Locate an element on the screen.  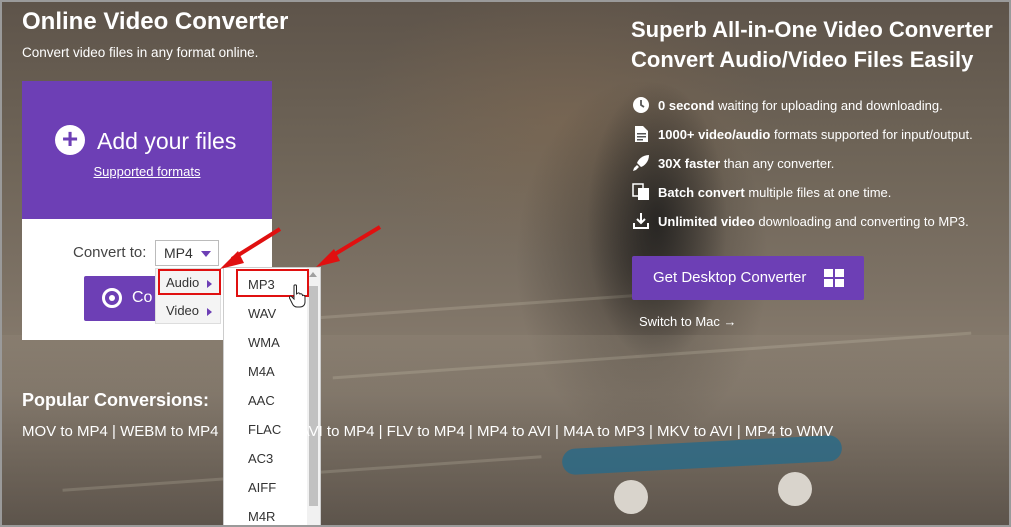
format-option-m4r: M4R is located at coordinates (261, 516).